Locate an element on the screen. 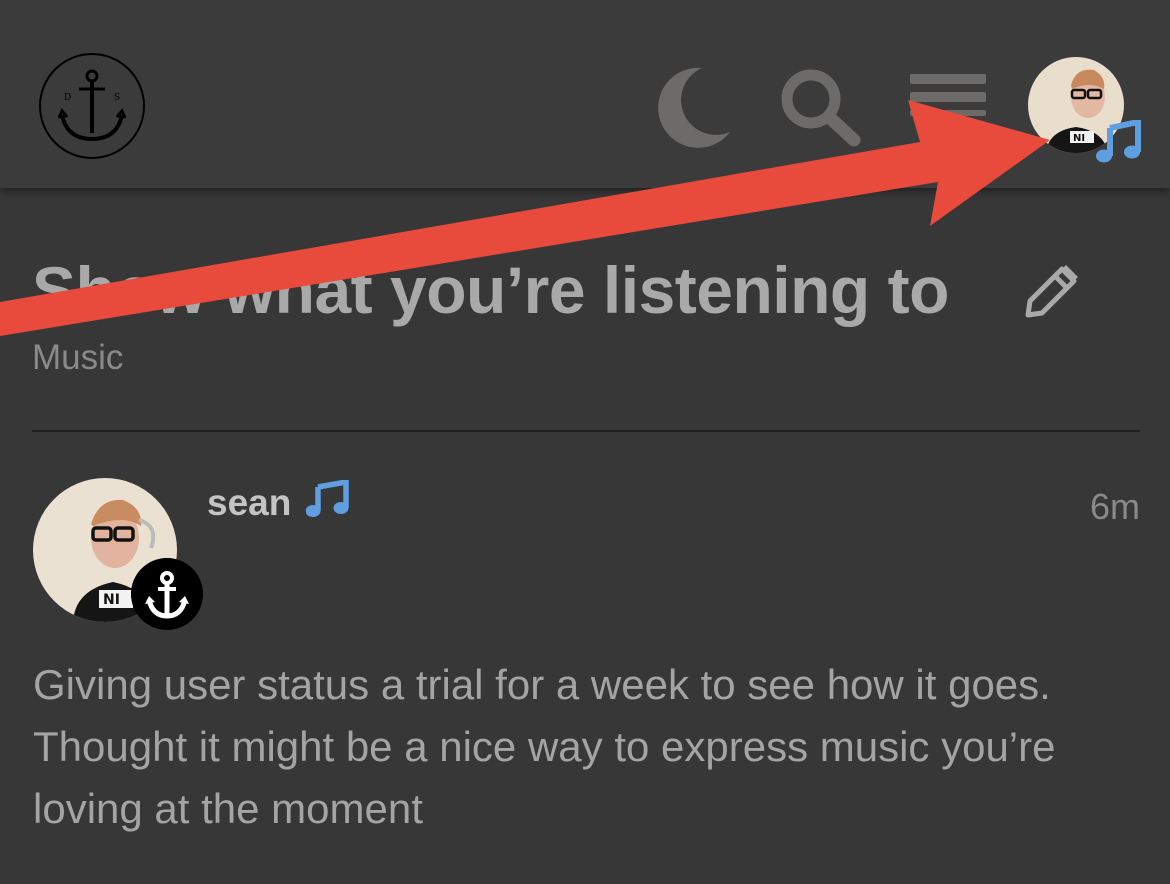 This screenshot has width=1170, height=884. topic-title: Show what you’re listening to is located at coordinates (490, 290).